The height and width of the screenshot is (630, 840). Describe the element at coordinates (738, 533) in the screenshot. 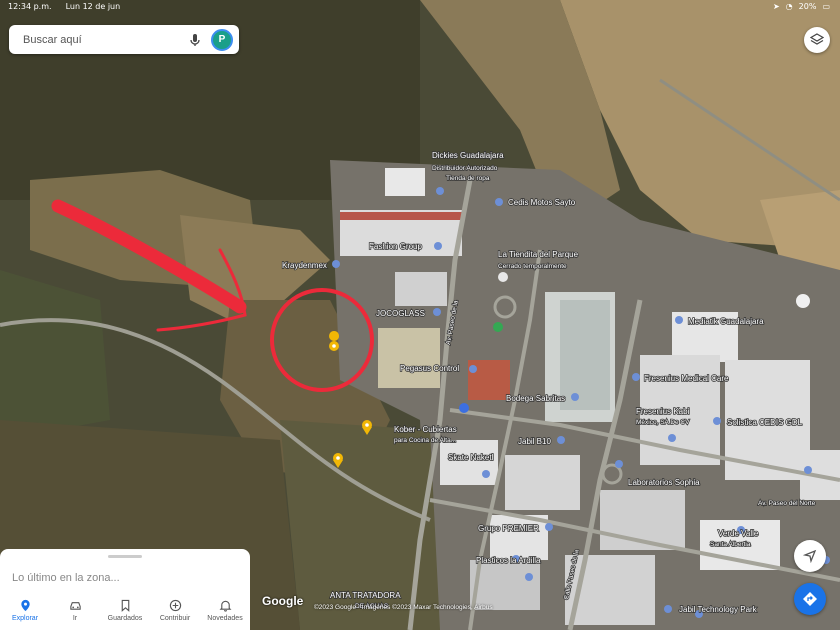

I see `place-verde-valle: Verde Valle` at that location.